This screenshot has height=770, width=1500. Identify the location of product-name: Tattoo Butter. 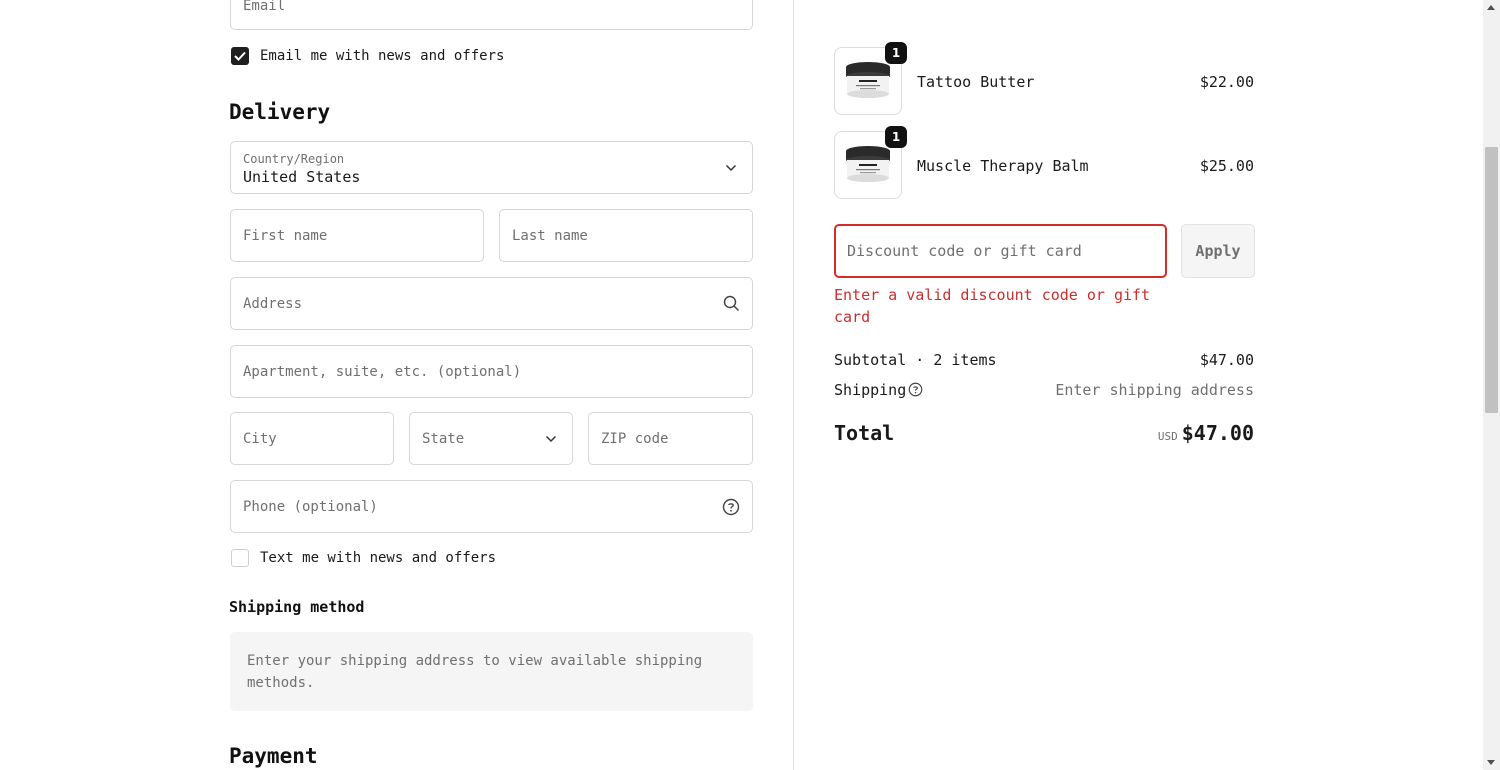
(976, 82).